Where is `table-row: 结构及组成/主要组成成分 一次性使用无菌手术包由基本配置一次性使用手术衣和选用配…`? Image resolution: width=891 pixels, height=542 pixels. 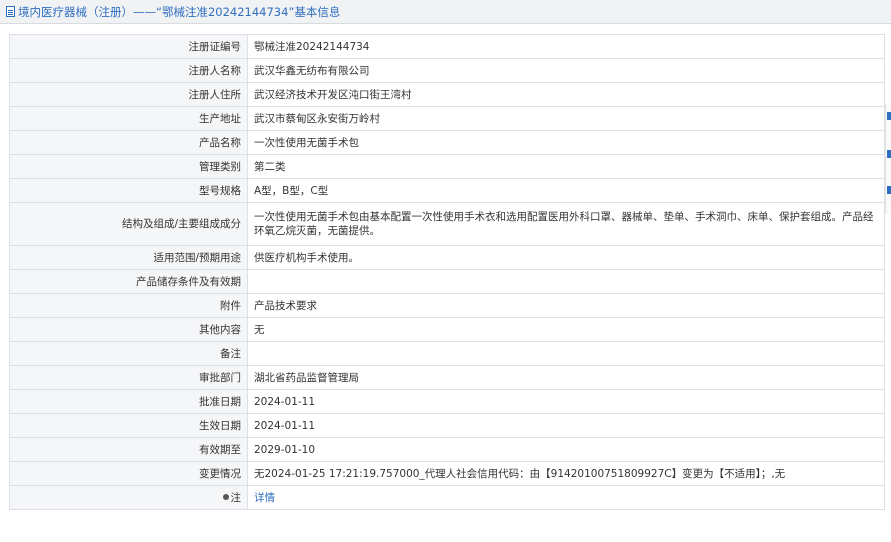 table-row: 结构及组成/主要组成成分 一次性使用无菌手术包由基本配置一次性使用手术衣和选用配… is located at coordinates (447, 224).